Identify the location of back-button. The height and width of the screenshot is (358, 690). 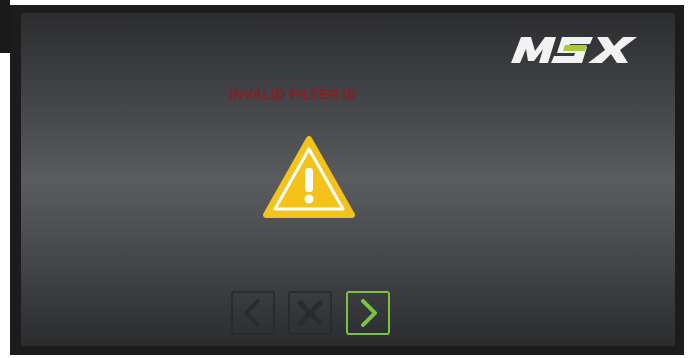
(253, 313).